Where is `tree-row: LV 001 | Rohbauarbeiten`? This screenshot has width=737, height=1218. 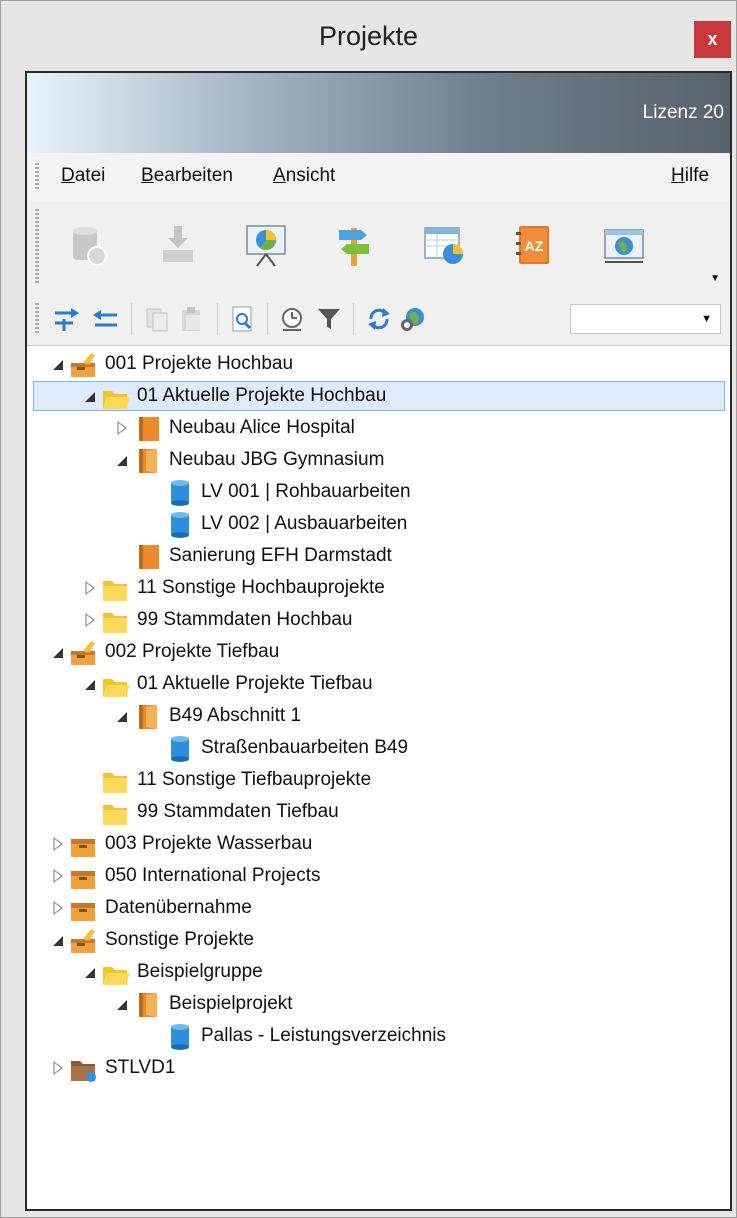 tree-row: LV 001 | Rohbauarbeiten is located at coordinates (378, 493).